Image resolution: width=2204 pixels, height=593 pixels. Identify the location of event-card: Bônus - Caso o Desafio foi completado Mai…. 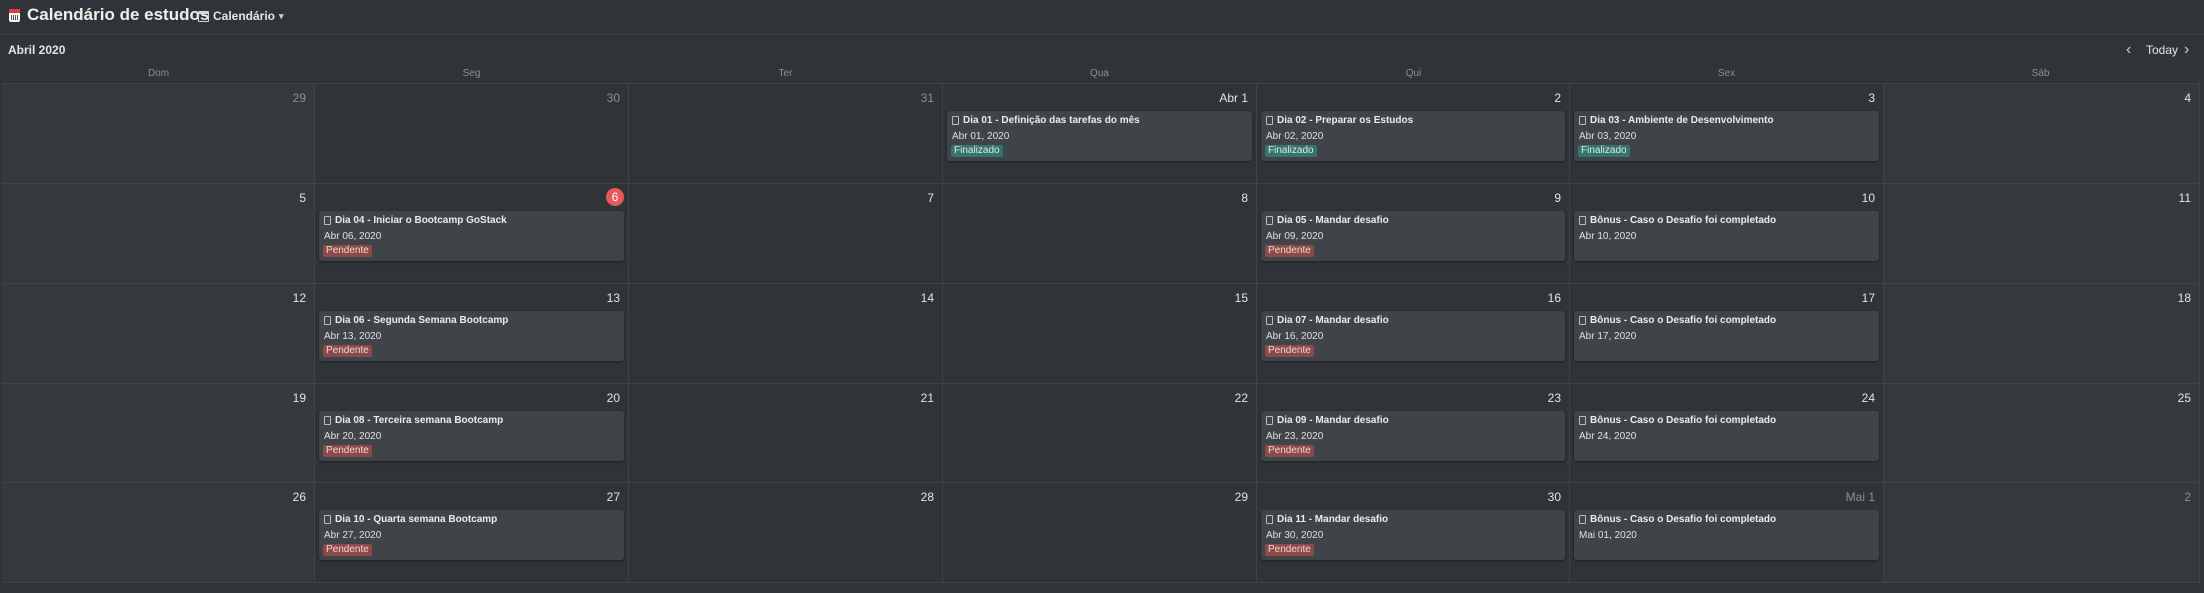
(1726, 535).